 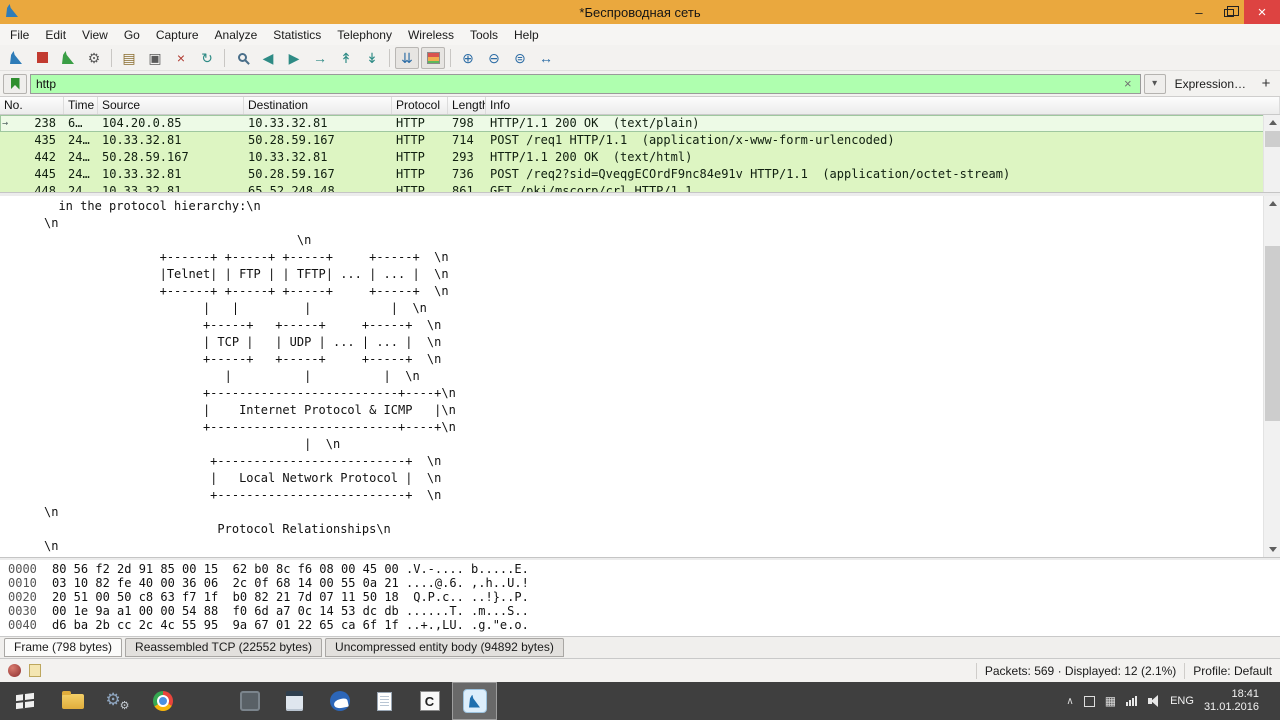 What do you see at coordinates (444, 647) in the screenshot?
I see `tab-uncompressed-body: Uncompressed entity body (94892 bytes)` at bounding box center [444, 647].